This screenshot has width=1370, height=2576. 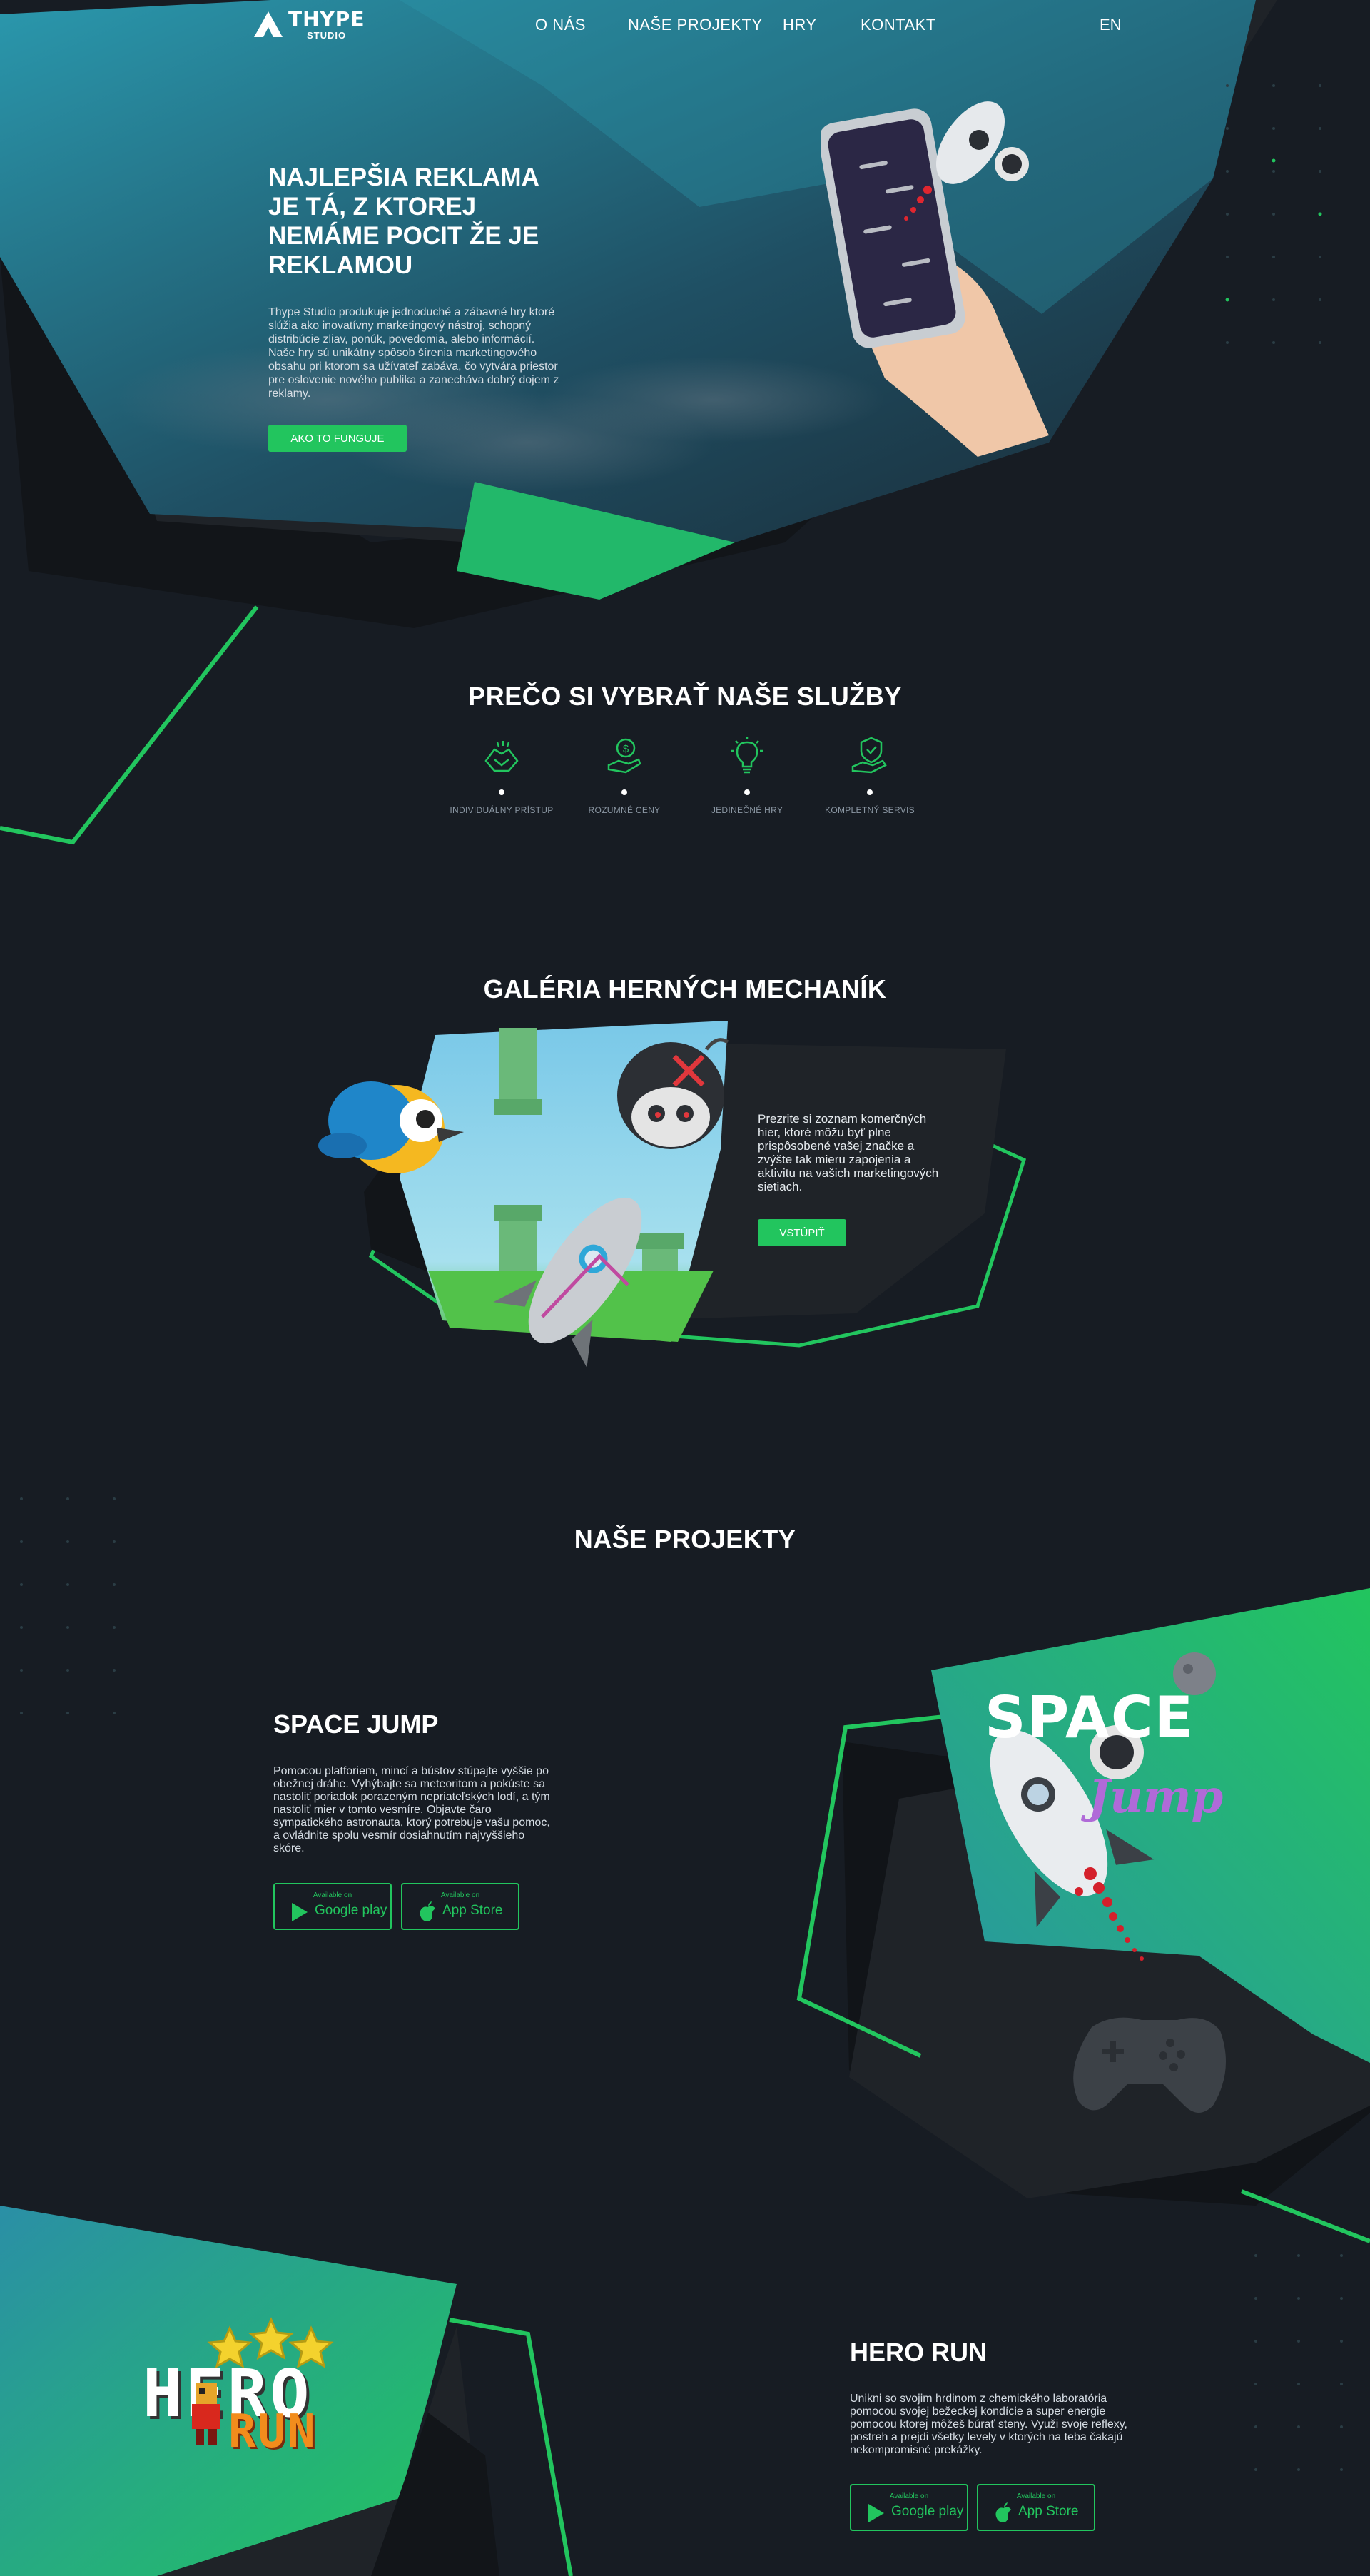 What do you see at coordinates (898, 25) in the screenshot?
I see `nav-item-kontakt: KONTAKT` at bounding box center [898, 25].